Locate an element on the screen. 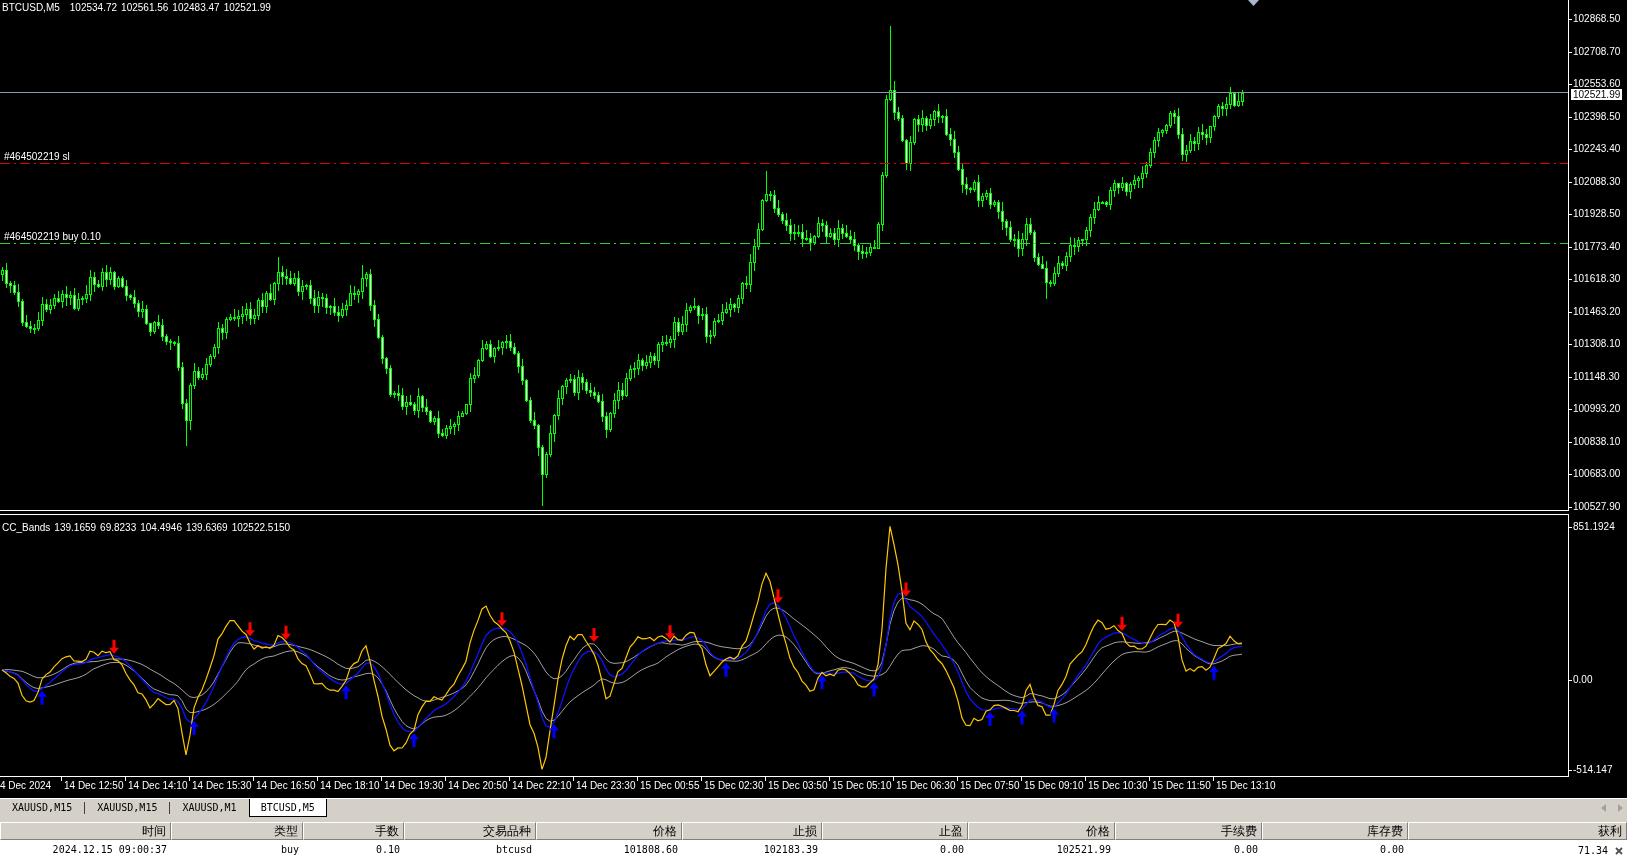  table-cell-text: btcusd is located at coordinates (513, 850).